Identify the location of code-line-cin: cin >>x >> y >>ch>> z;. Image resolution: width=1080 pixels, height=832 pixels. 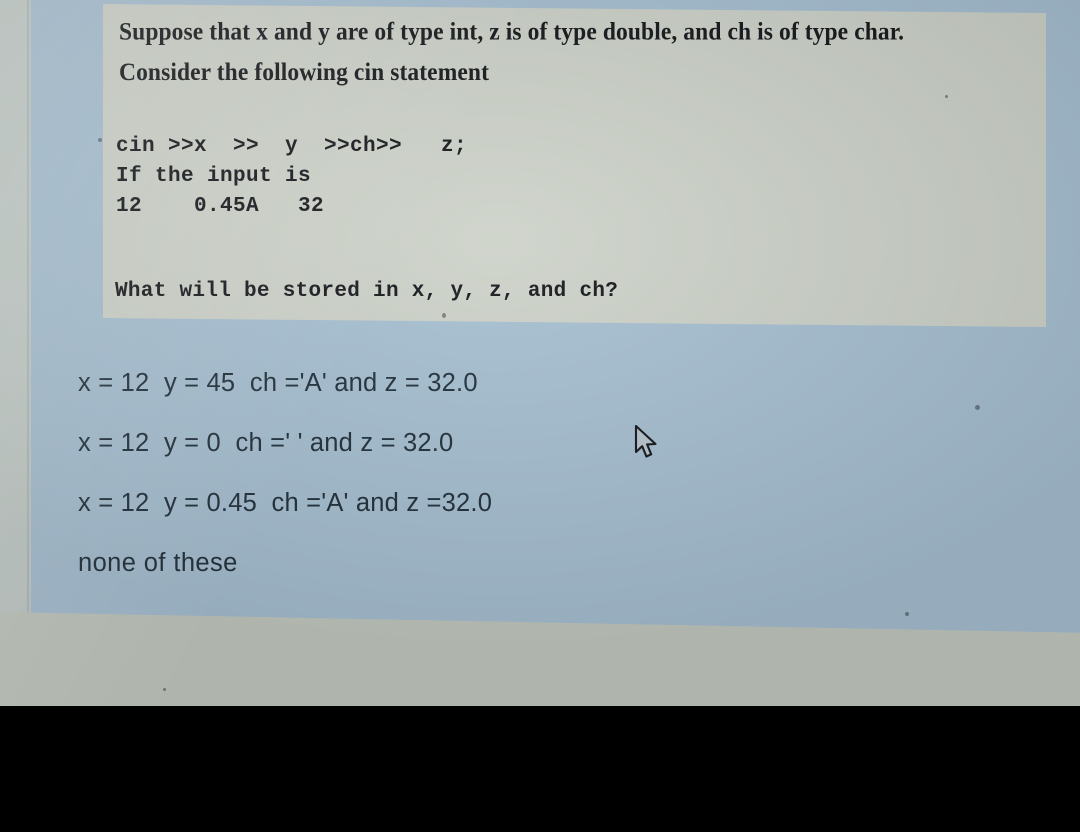
(292, 146).